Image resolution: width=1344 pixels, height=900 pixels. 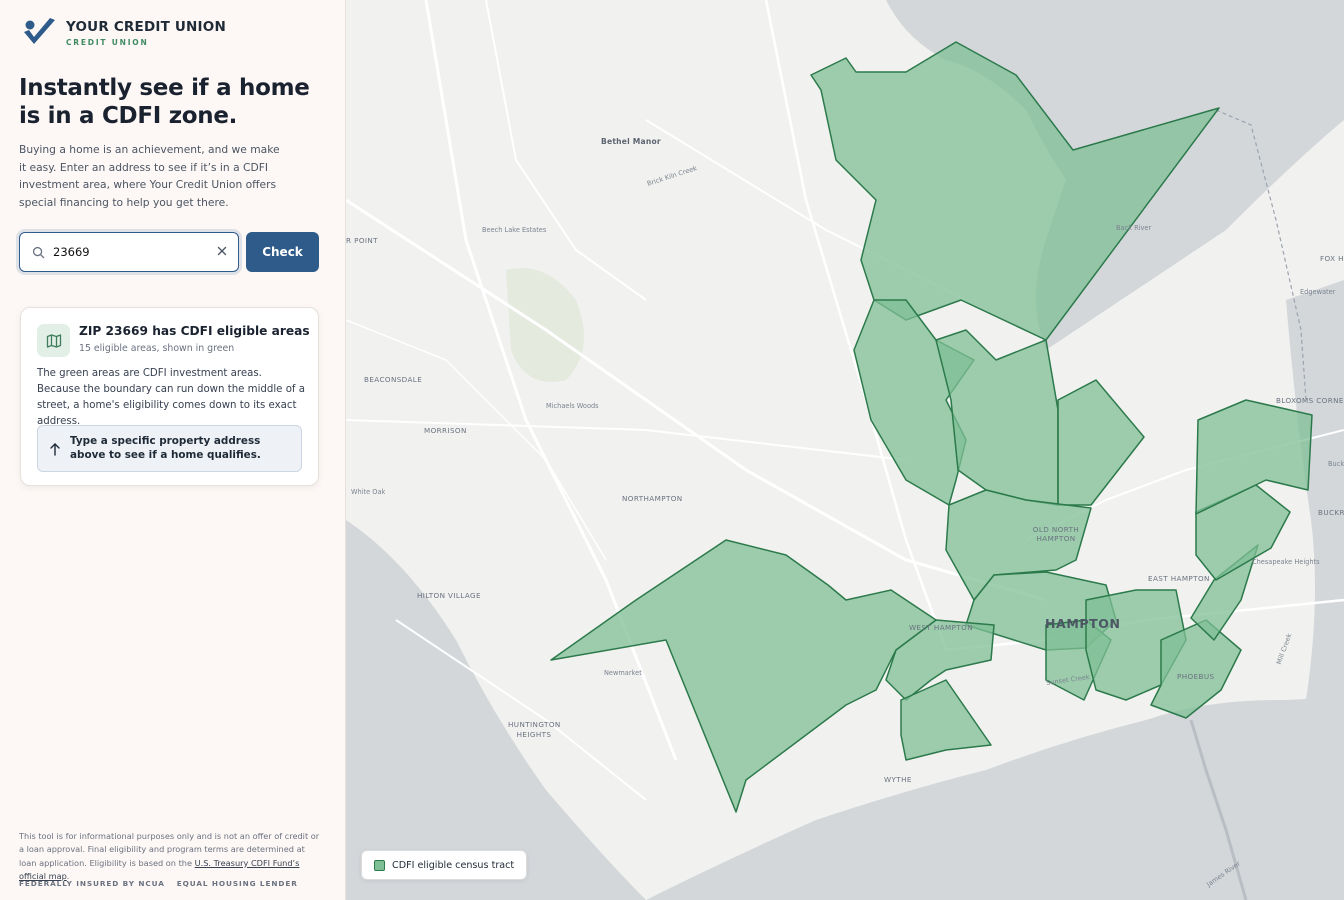 I want to click on place-phoebus: PHOEBUS, so click(x=1196, y=676).